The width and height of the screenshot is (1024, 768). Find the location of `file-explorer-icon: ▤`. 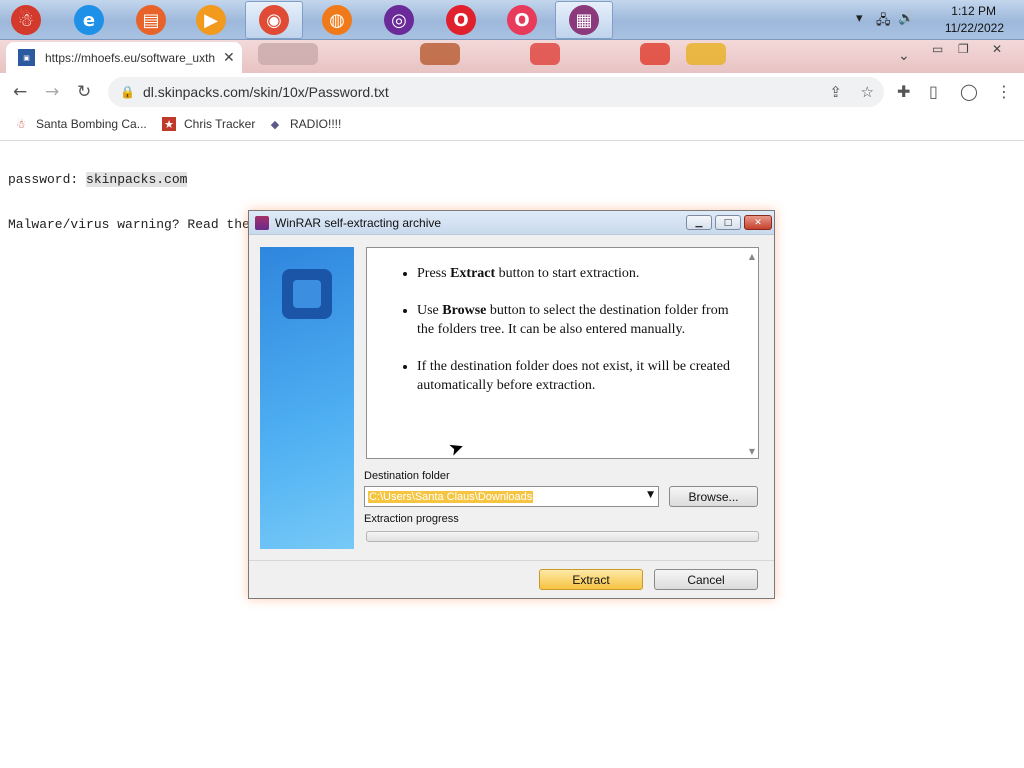

file-explorer-icon: ▤ is located at coordinates (151, 20).